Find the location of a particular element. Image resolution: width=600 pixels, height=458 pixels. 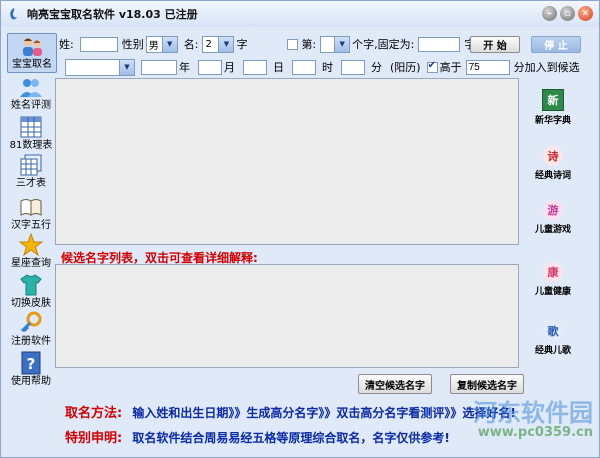

game-icon: 游 is located at coordinates (553, 210).